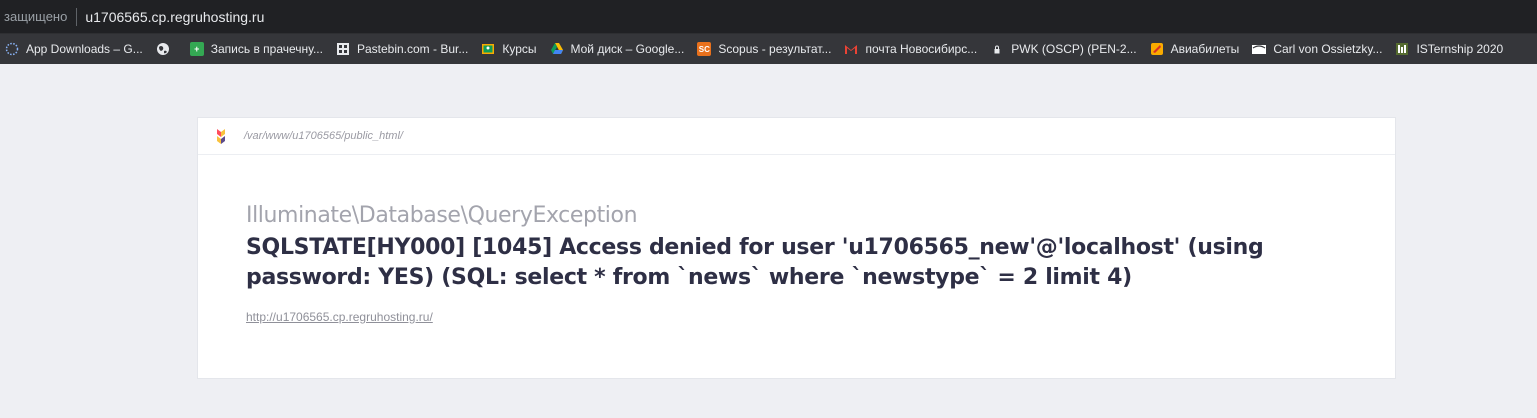 This screenshot has width=1537, height=418. Describe the element at coordinates (12, 49) in the screenshot. I see `dotted-circle-icon` at that location.